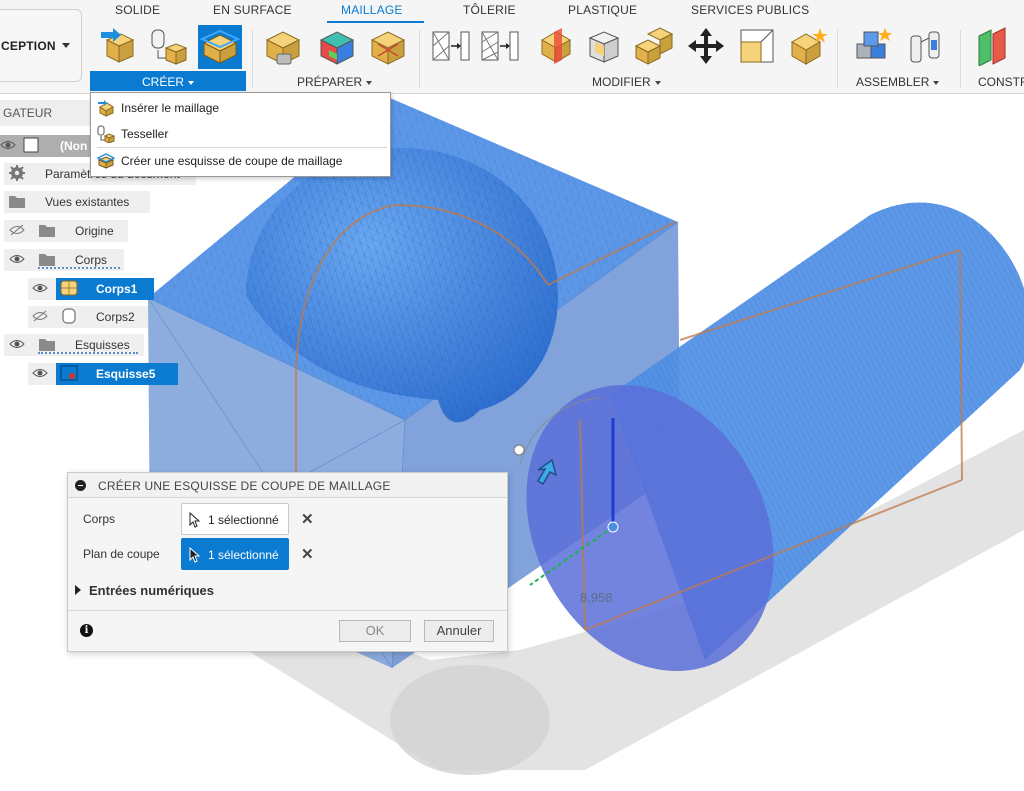  Describe the element at coordinates (242, 108) in the screenshot. I see `menu-item-insert-mesh: Insérer le maillage` at that location.